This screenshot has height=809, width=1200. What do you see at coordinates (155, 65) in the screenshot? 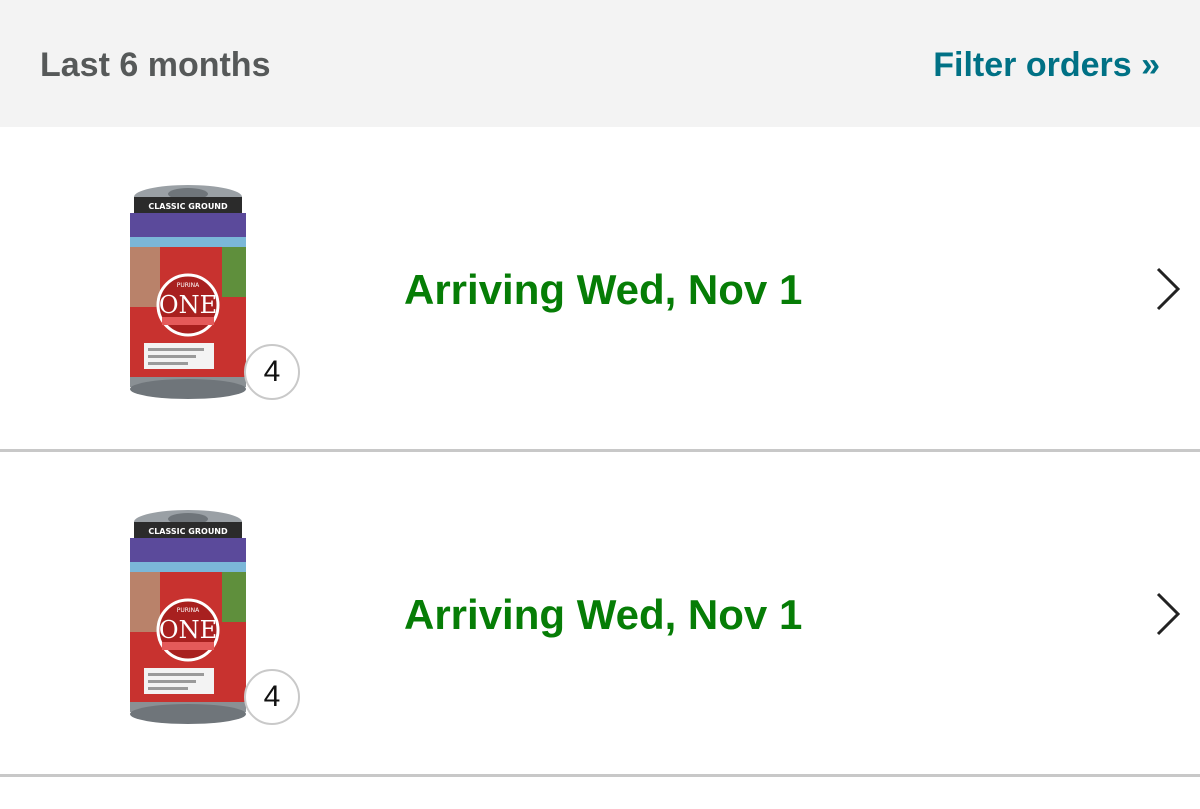
I see `time-period-label: Last 6 months` at bounding box center [155, 65].